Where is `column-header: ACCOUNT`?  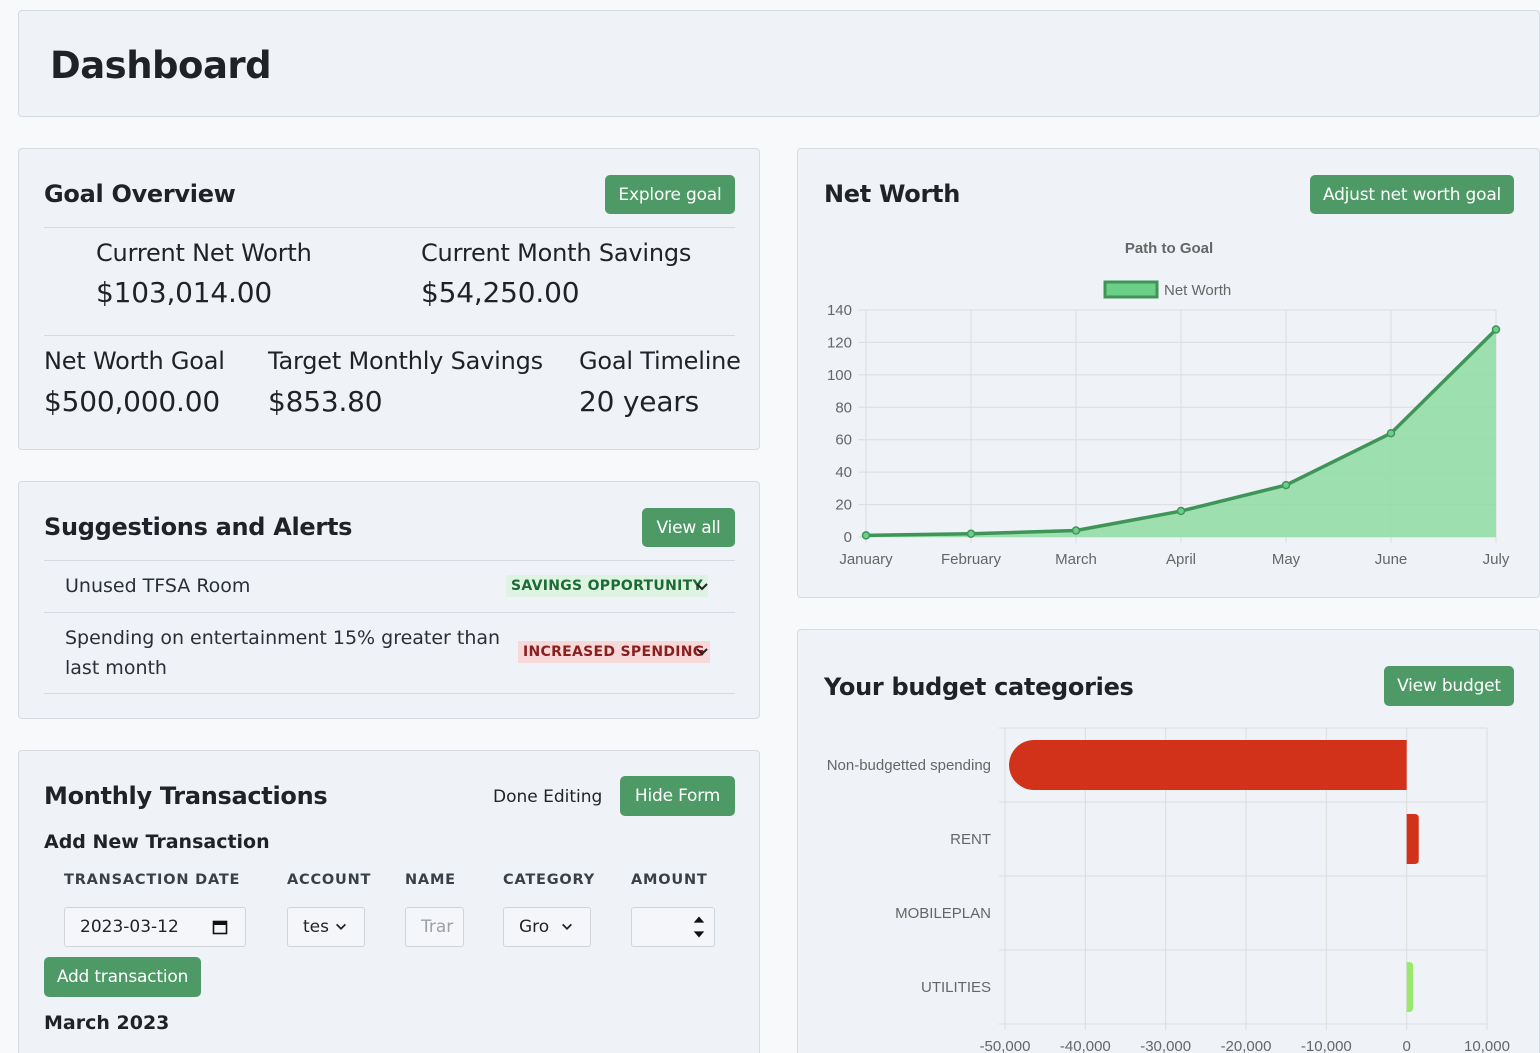
column-header: ACCOUNT is located at coordinates (329, 880).